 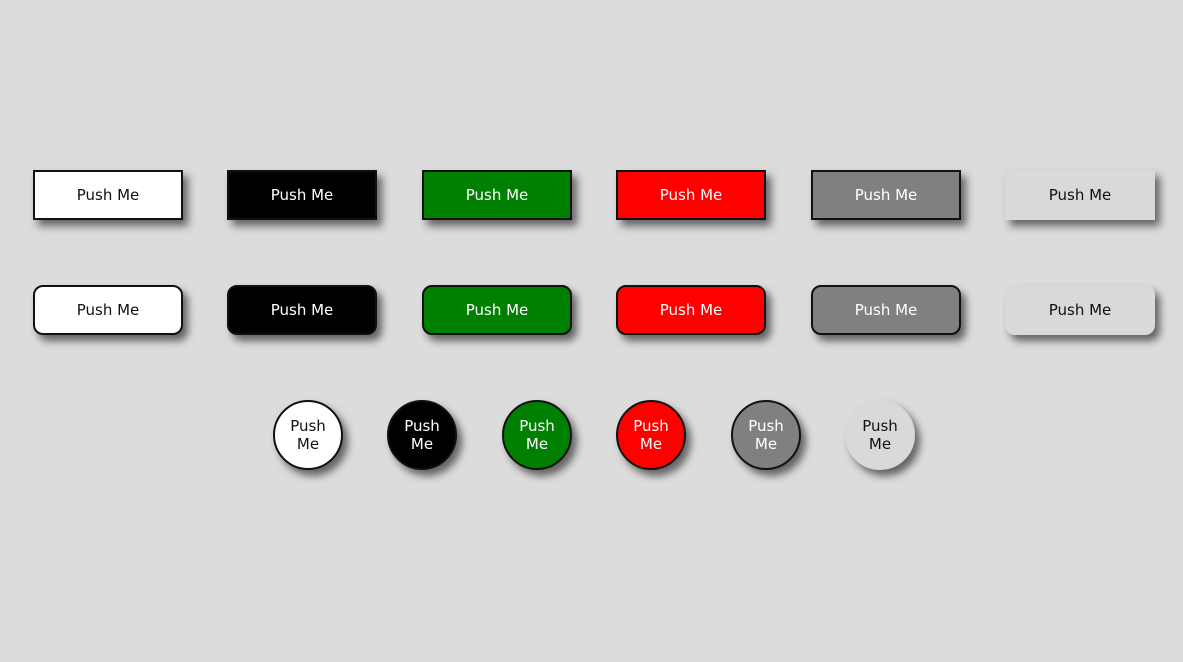 I want to click on green-circle-button: Push Me, so click(x=537, y=435).